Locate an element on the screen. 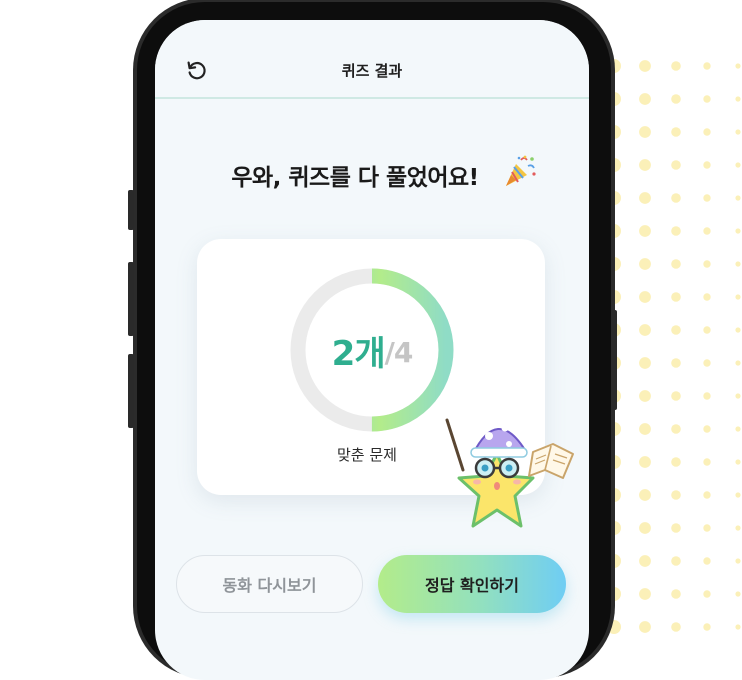  app-header: 퀴즈 결과 is located at coordinates (372, 59).